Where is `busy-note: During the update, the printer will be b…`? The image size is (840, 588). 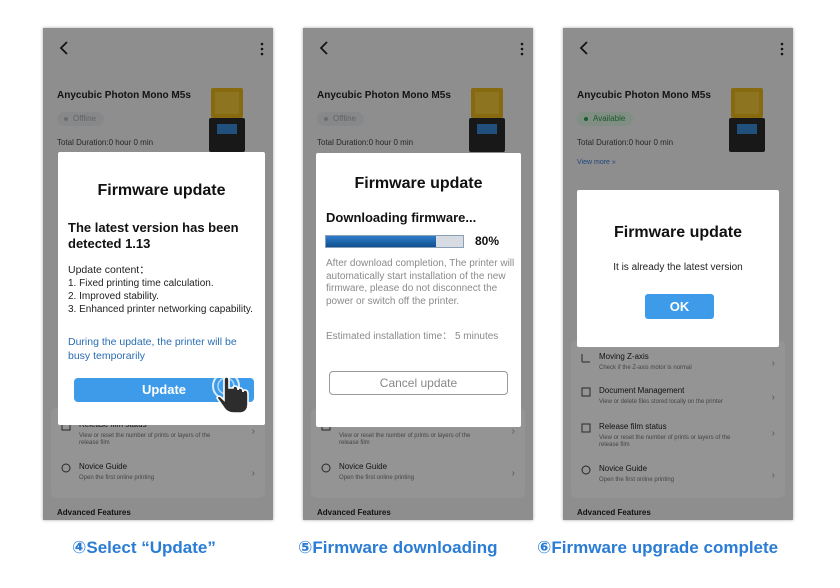
busy-note: During the update, the printer will be b… is located at coordinates (152, 349).